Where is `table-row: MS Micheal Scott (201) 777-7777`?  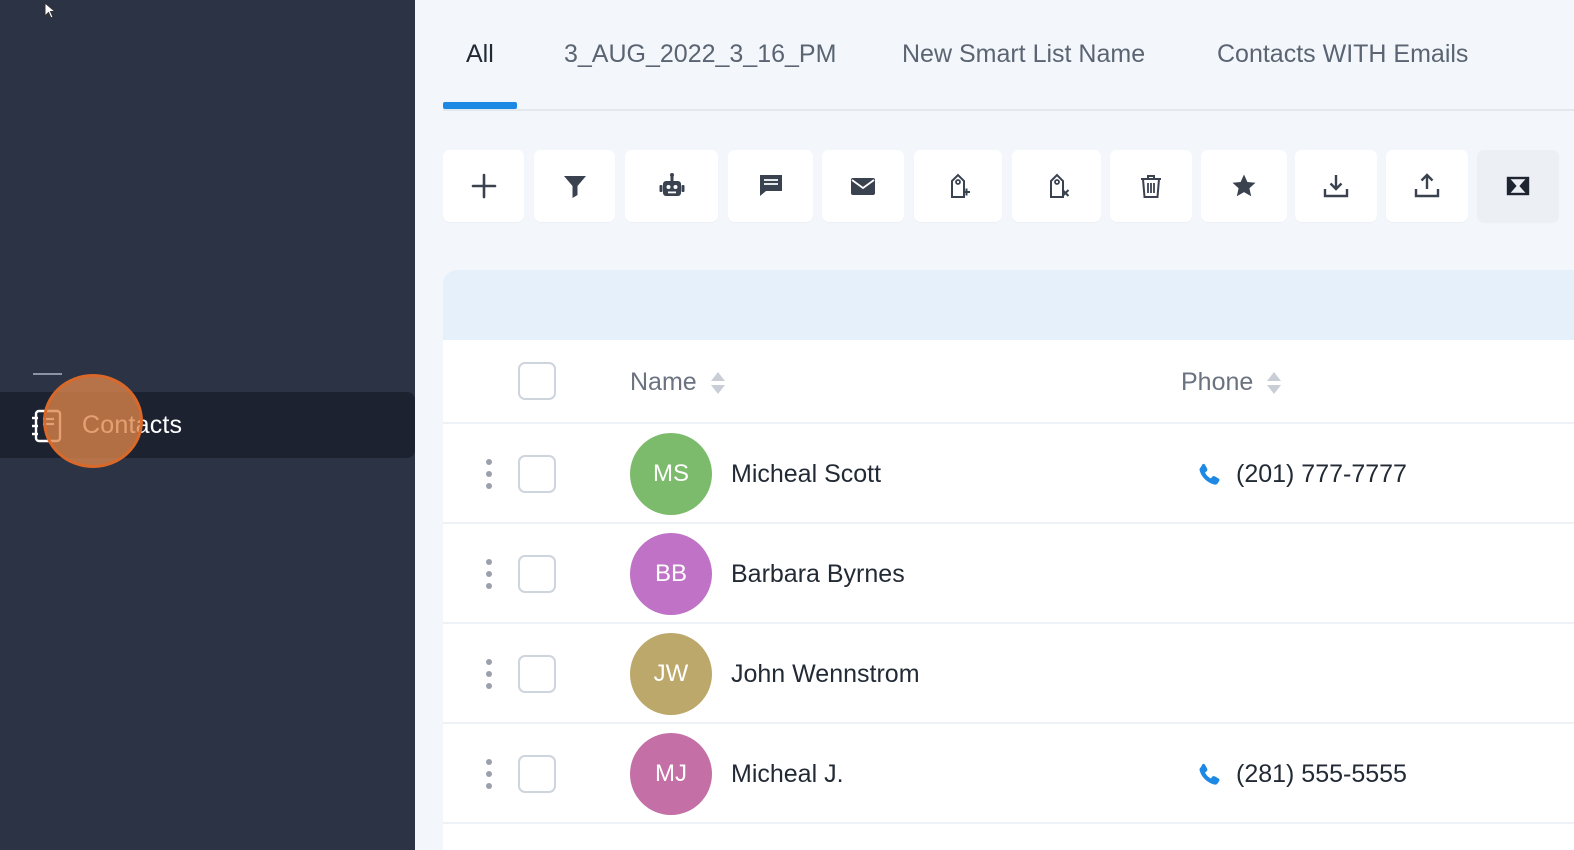 table-row: MS Micheal Scott (201) 777-7777 is located at coordinates (1008, 474).